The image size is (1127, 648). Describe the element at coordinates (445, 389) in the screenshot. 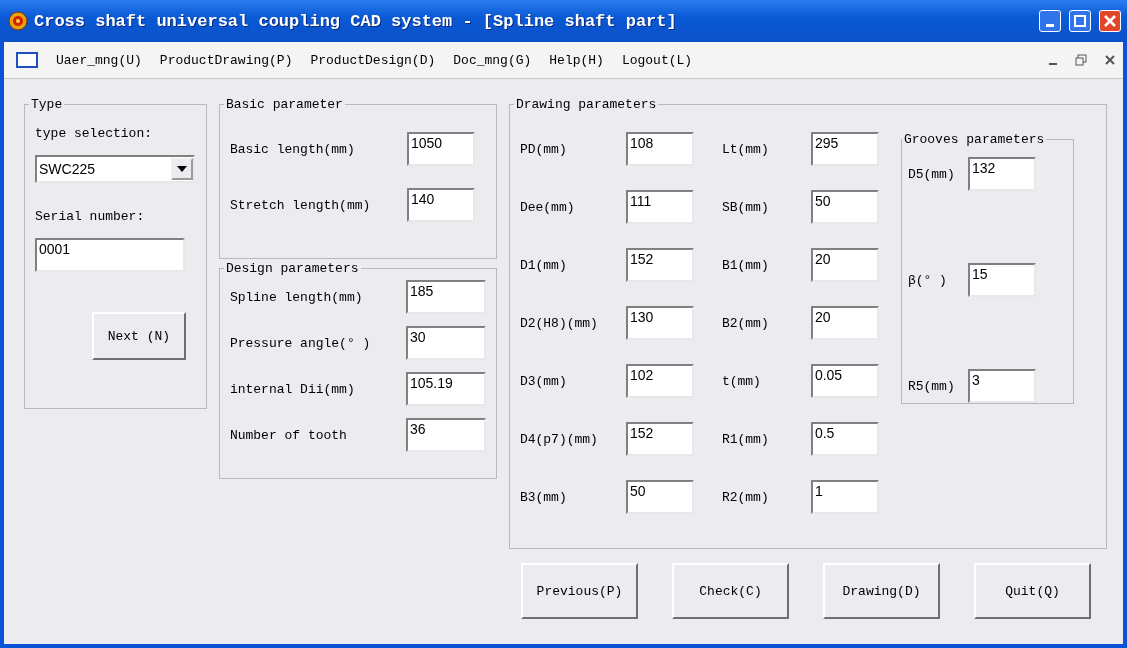

I see `input-field: 105.19` at that location.